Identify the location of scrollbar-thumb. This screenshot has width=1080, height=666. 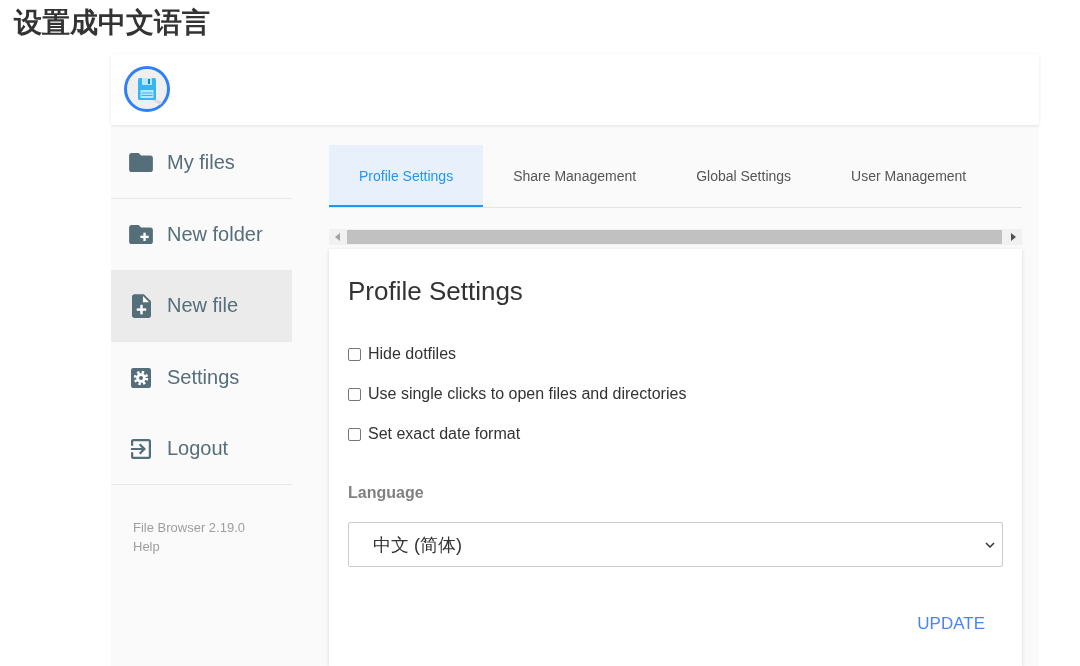
(674, 237).